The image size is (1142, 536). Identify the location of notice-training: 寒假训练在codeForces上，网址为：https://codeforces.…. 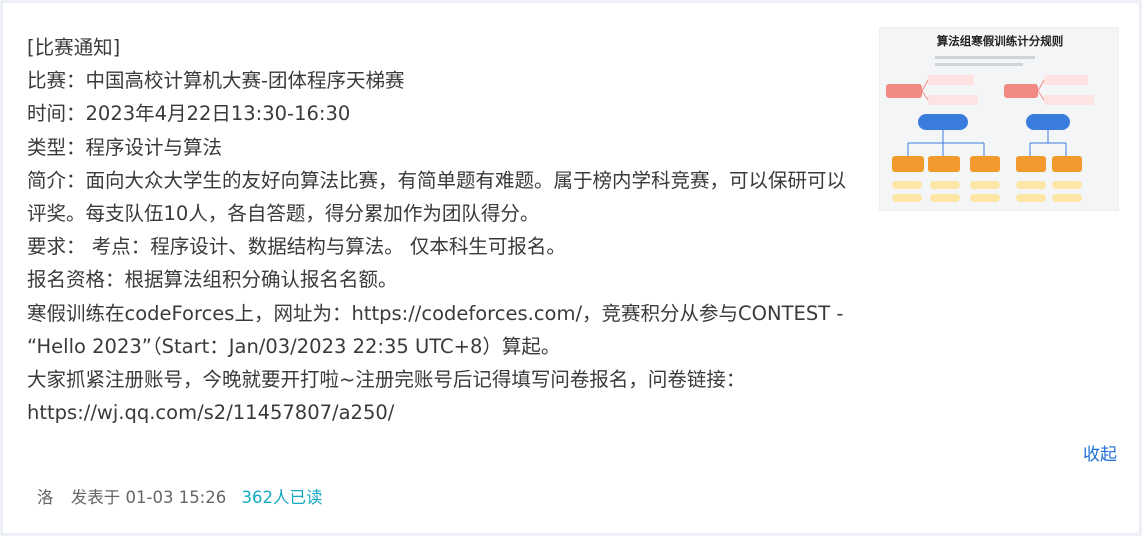
(435, 329).